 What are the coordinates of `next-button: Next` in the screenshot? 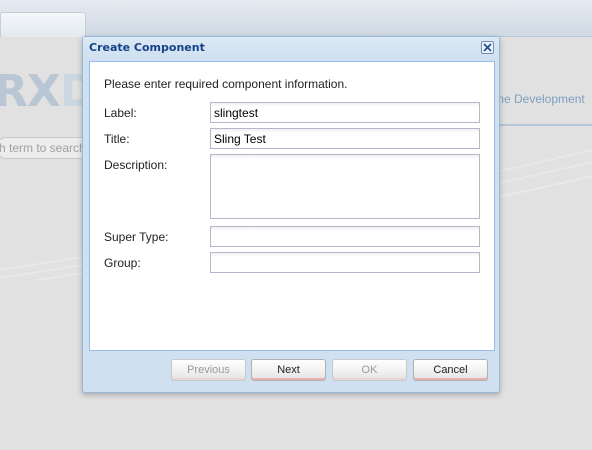 It's located at (288, 370).